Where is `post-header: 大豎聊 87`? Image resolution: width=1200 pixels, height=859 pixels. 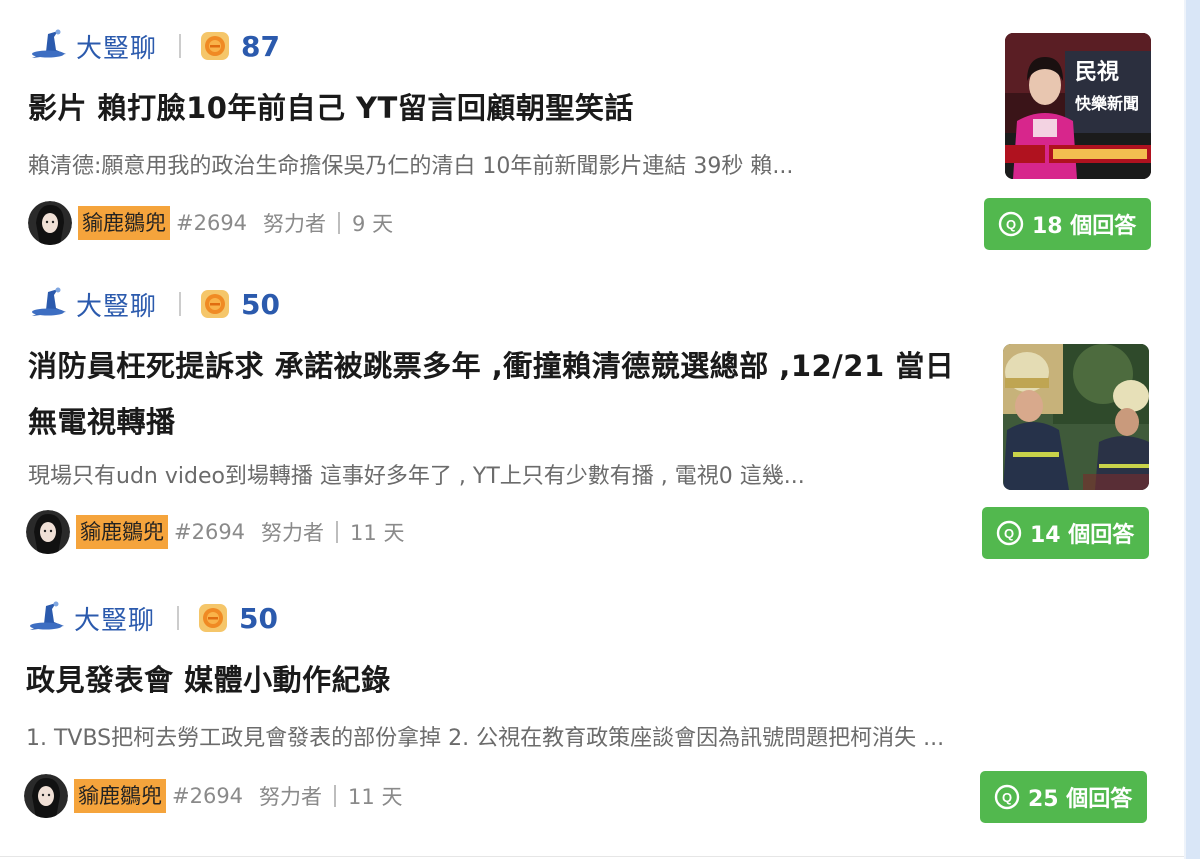 post-header: 大豎聊 87 is located at coordinates (154, 46).